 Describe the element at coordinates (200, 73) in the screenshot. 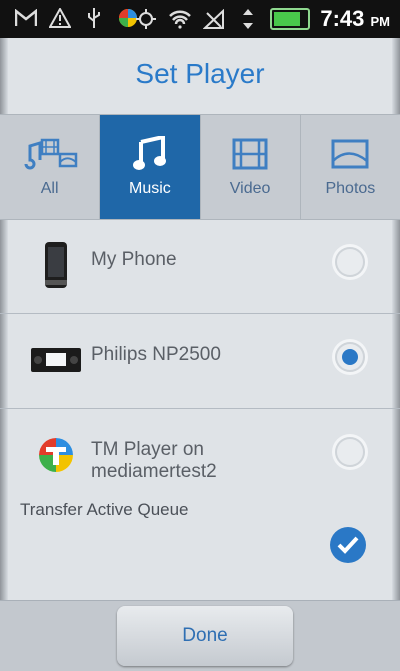

I see `dialog-title: Set Player` at that location.